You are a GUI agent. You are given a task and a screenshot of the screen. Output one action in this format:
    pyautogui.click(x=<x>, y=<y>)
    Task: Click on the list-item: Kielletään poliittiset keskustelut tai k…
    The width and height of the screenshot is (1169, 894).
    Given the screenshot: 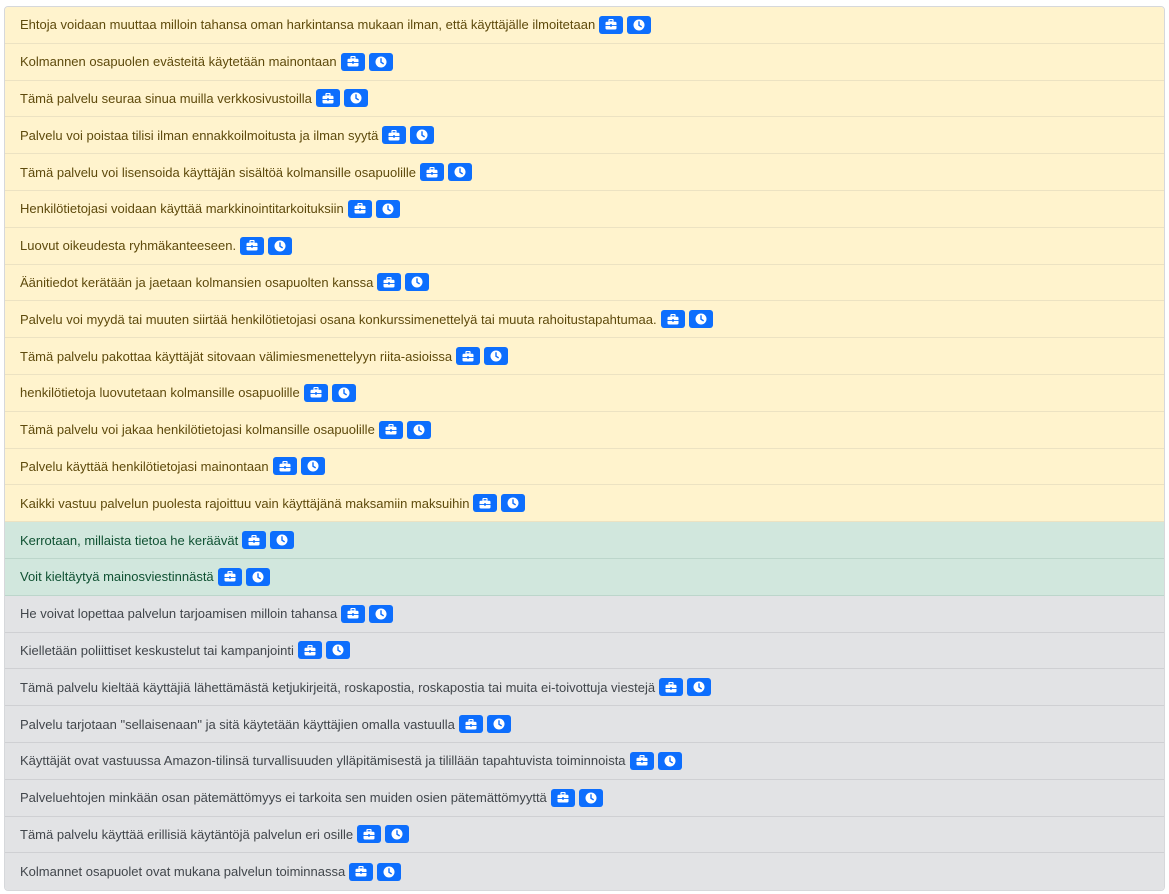 What is the action you would take?
    pyautogui.click(x=584, y=651)
    